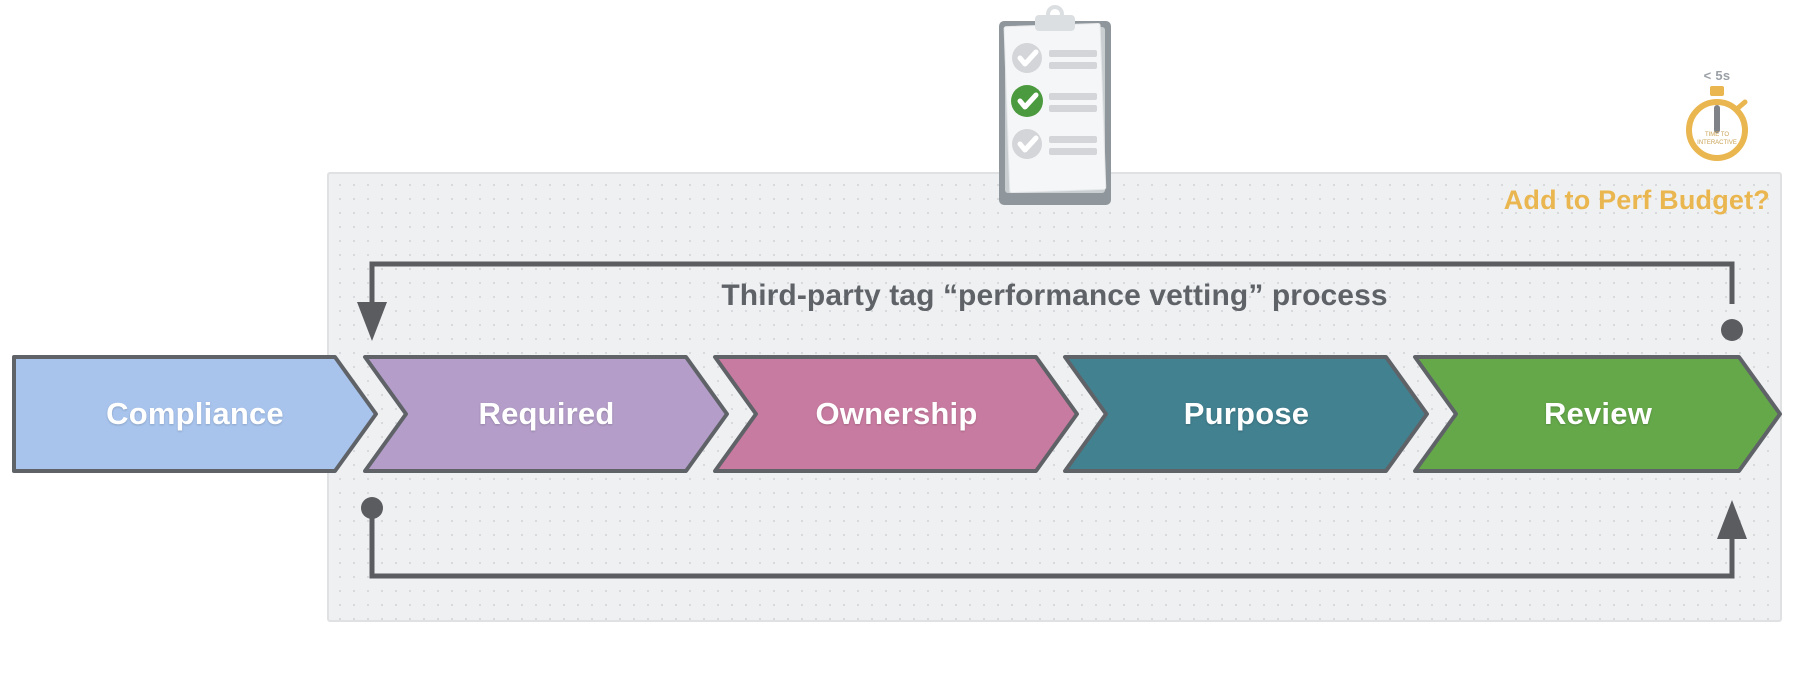 This screenshot has height=690, width=1810. I want to click on stage-chevron-review: Review, so click(1598, 414).